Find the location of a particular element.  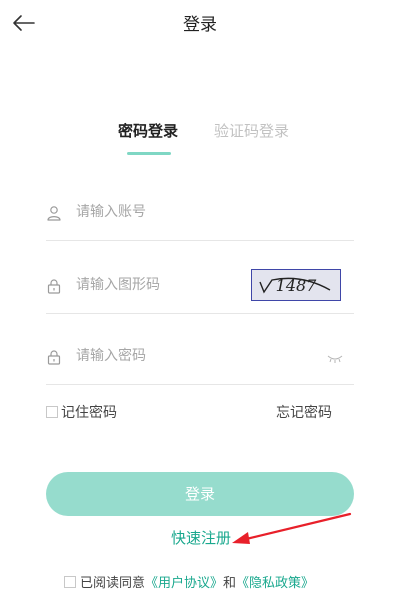

account-input is located at coordinates (171, 212).